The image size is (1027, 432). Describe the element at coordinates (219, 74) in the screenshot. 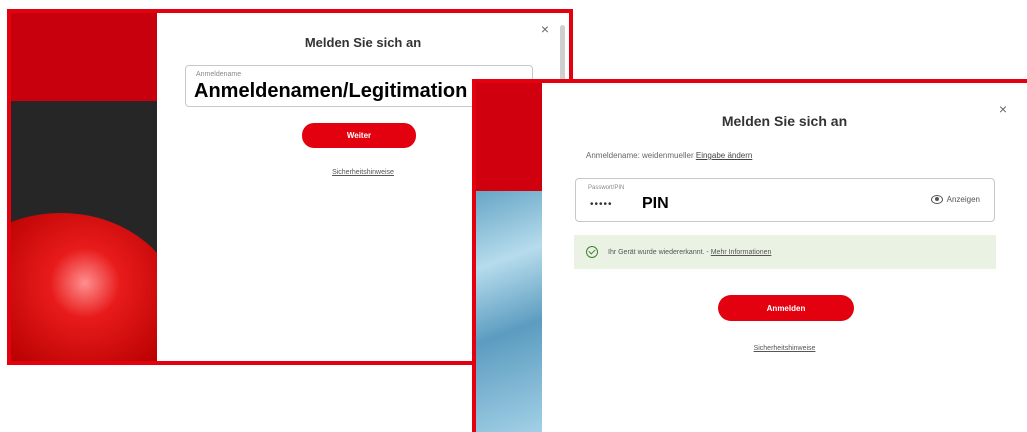

I see `username-field-label: Anmeldename` at that location.